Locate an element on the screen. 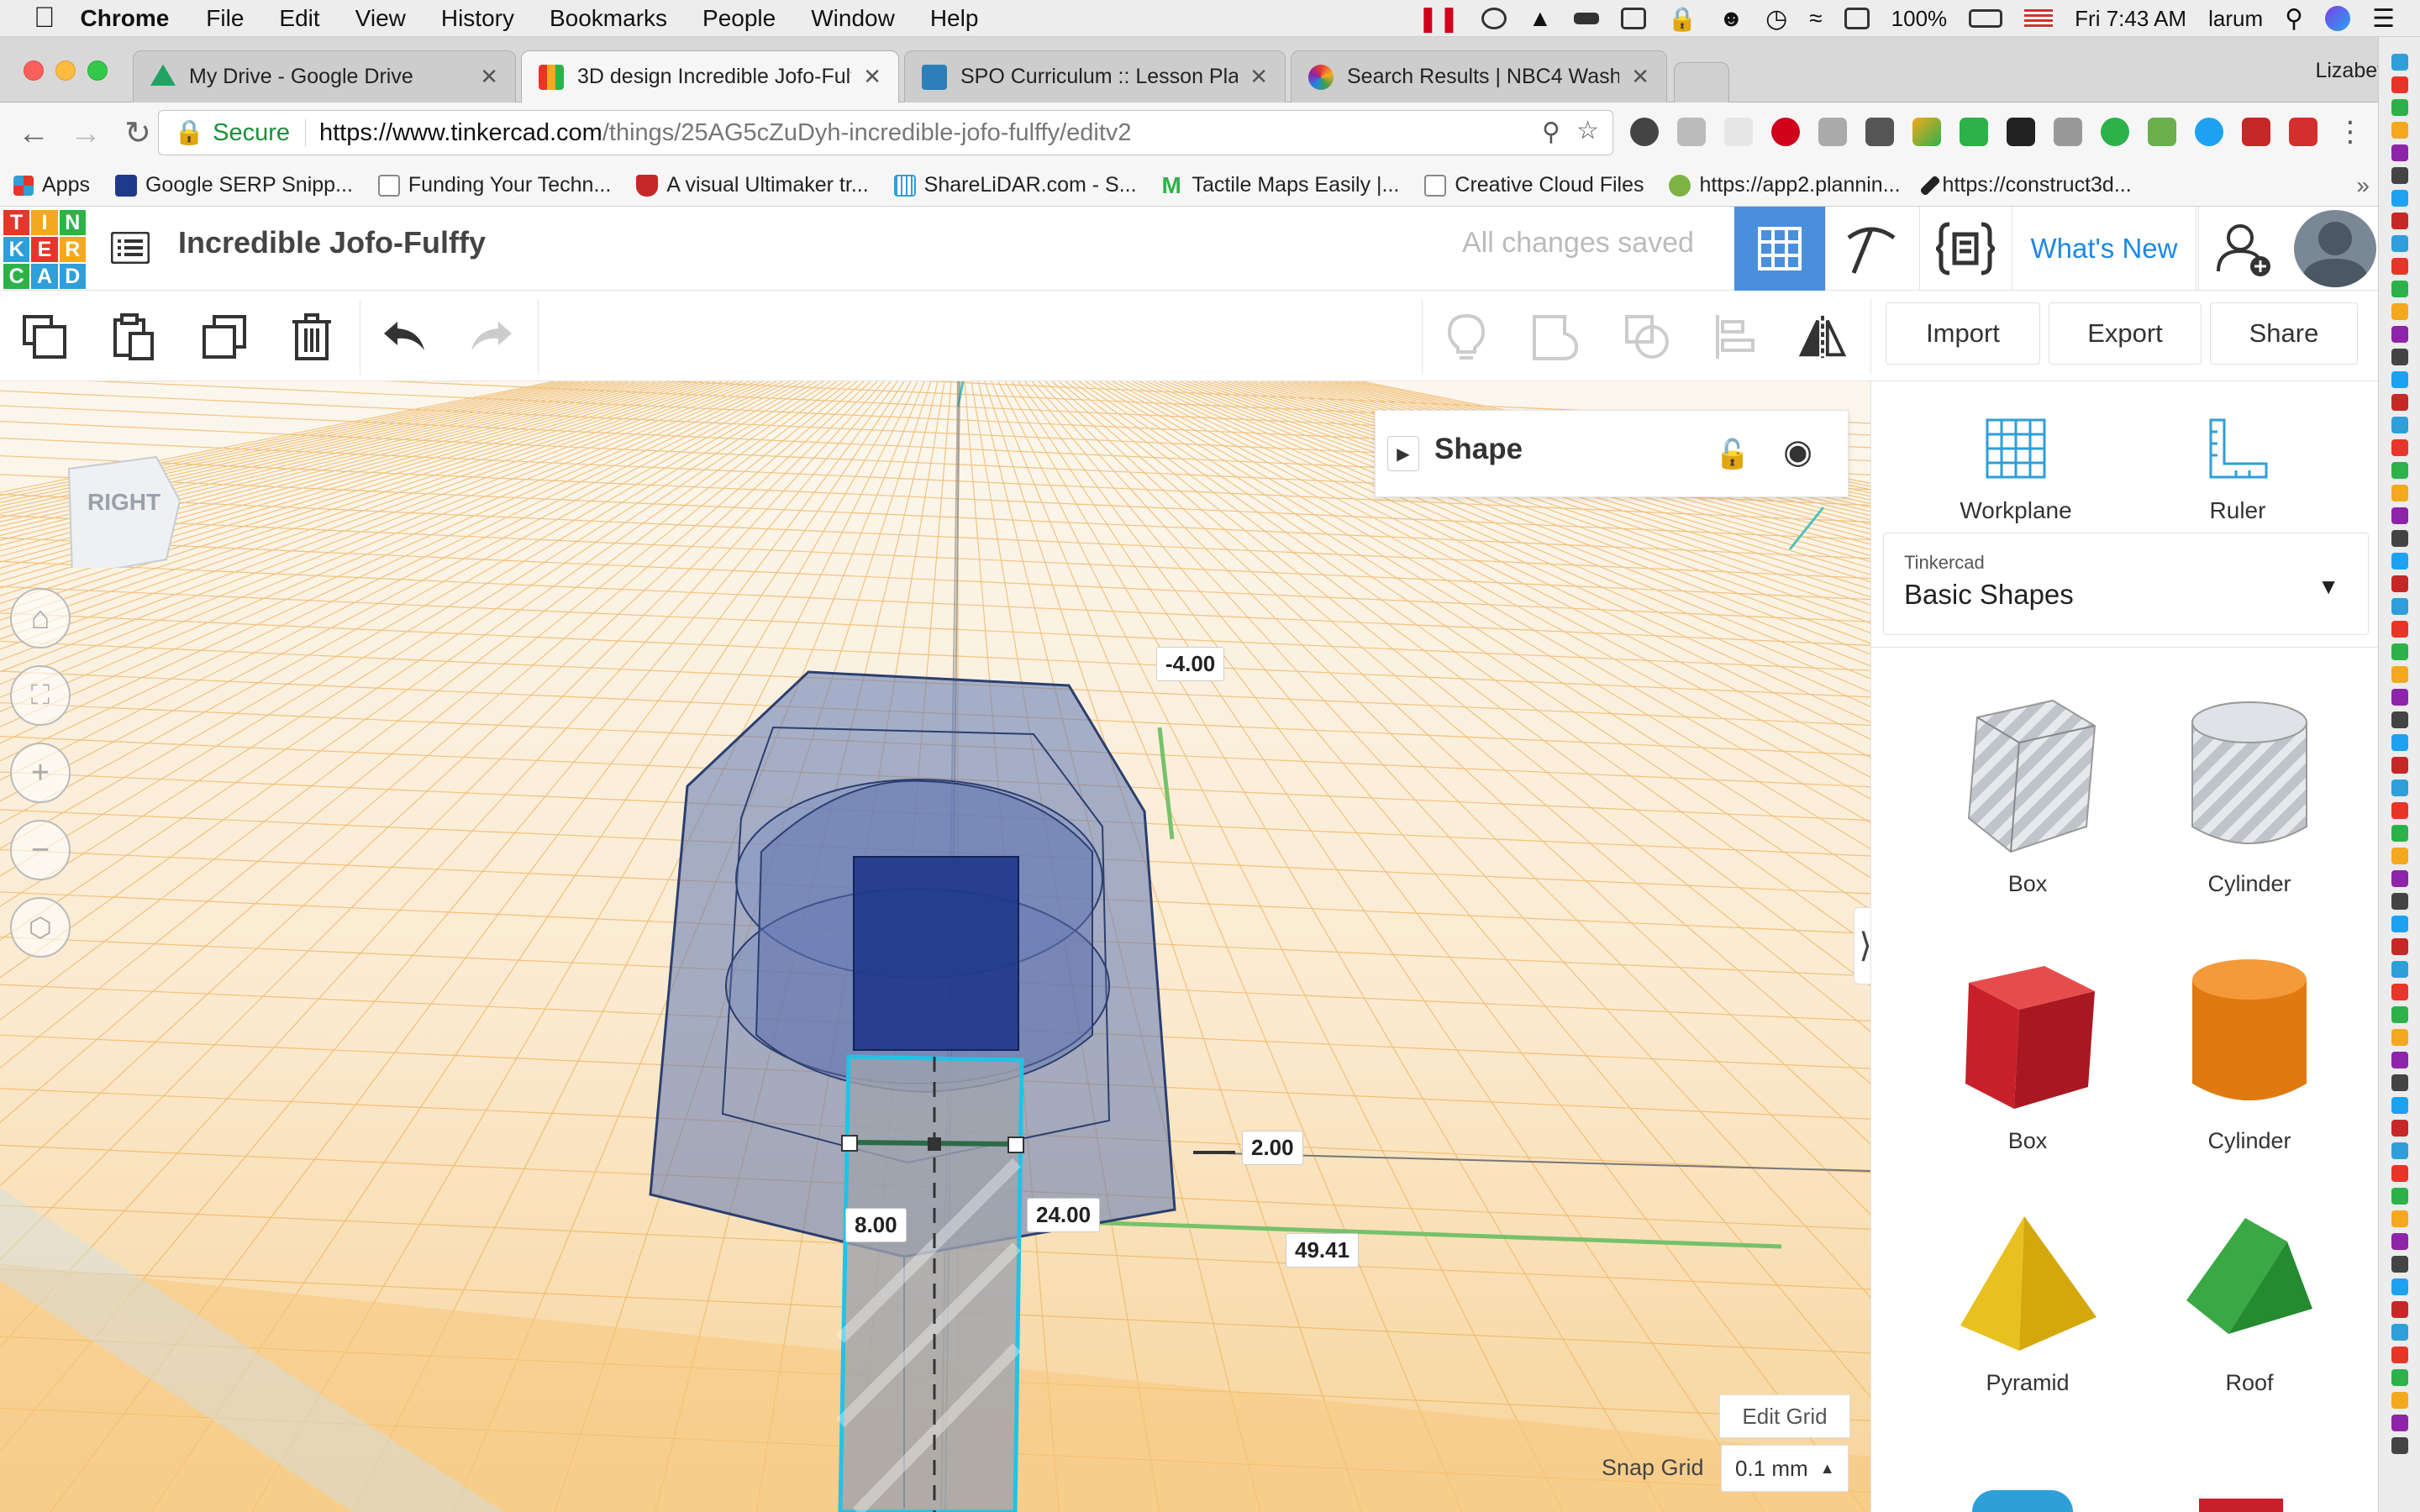  unlock-icon: 🔓 is located at coordinates (1733, 454).